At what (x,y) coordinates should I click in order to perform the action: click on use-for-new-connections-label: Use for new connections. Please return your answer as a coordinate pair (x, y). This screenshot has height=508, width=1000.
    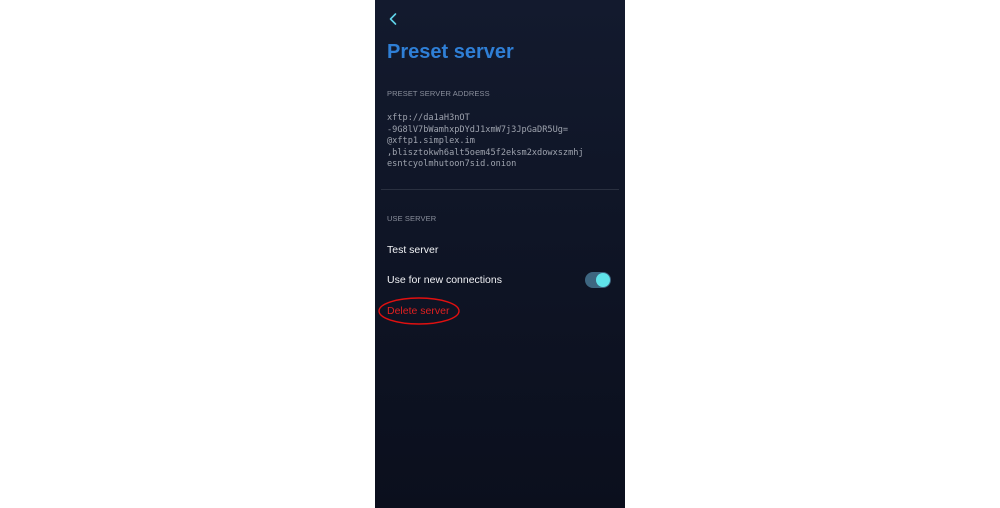
    Looking at the image, I should click on (444, 280).